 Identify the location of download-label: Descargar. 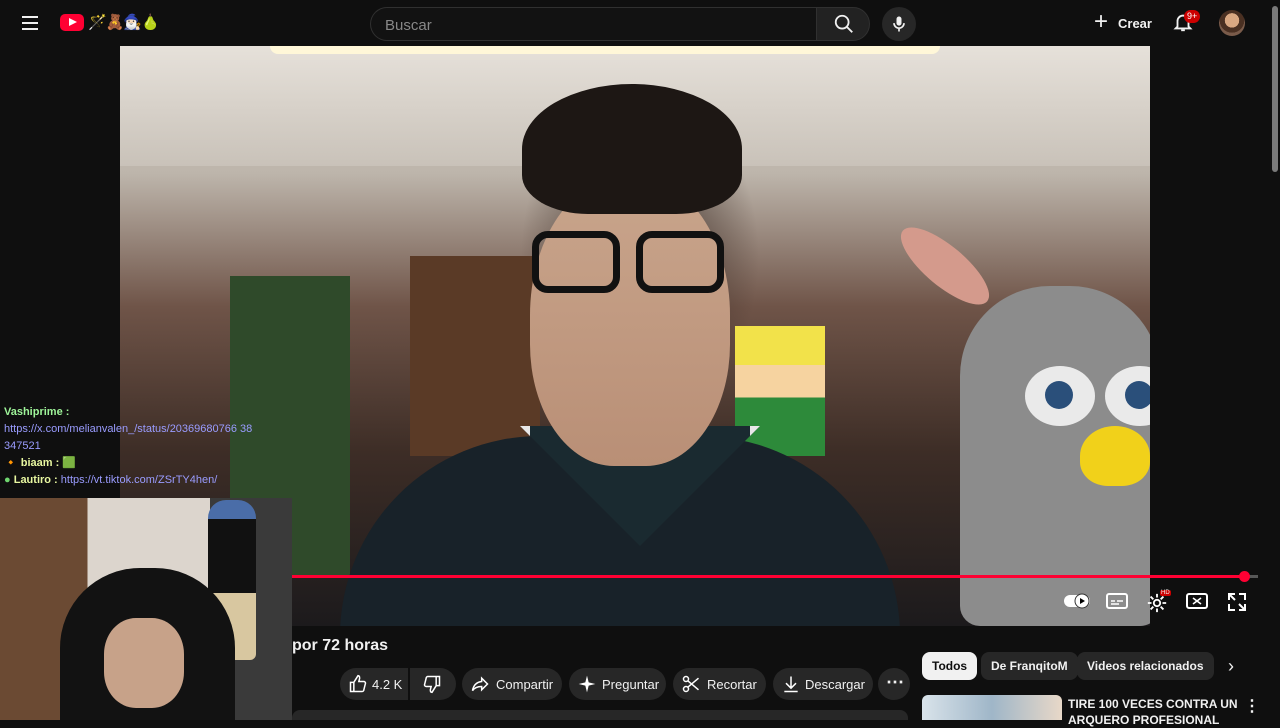
(835, 684).